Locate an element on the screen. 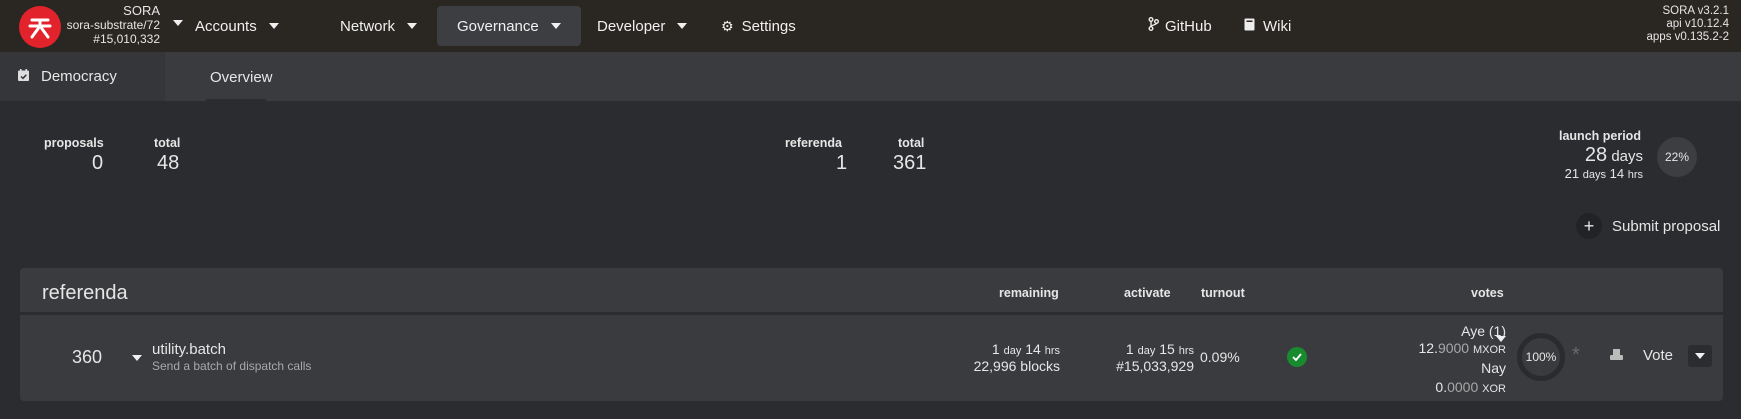 The width and height of the screenshot is (1741, 419). aye-amount: 12.9000 MXOR is located at coordinates (1433, 348).